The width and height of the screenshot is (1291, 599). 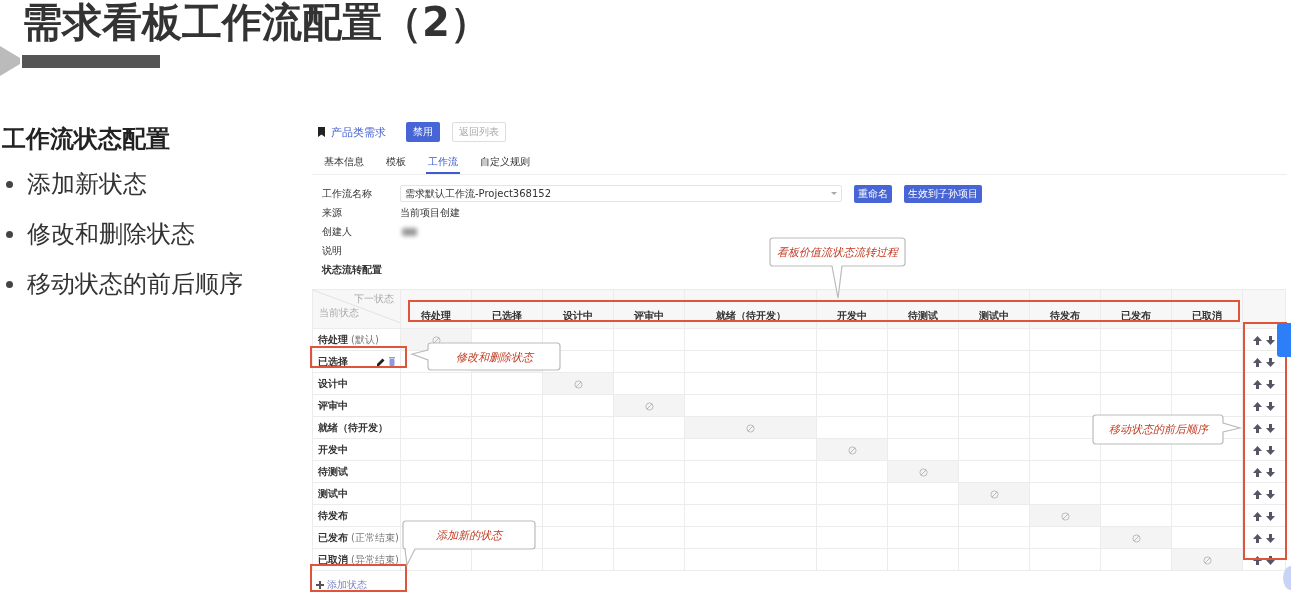 I want to click on state-name: 就绪（待开发）, so click(x=353, y=427).